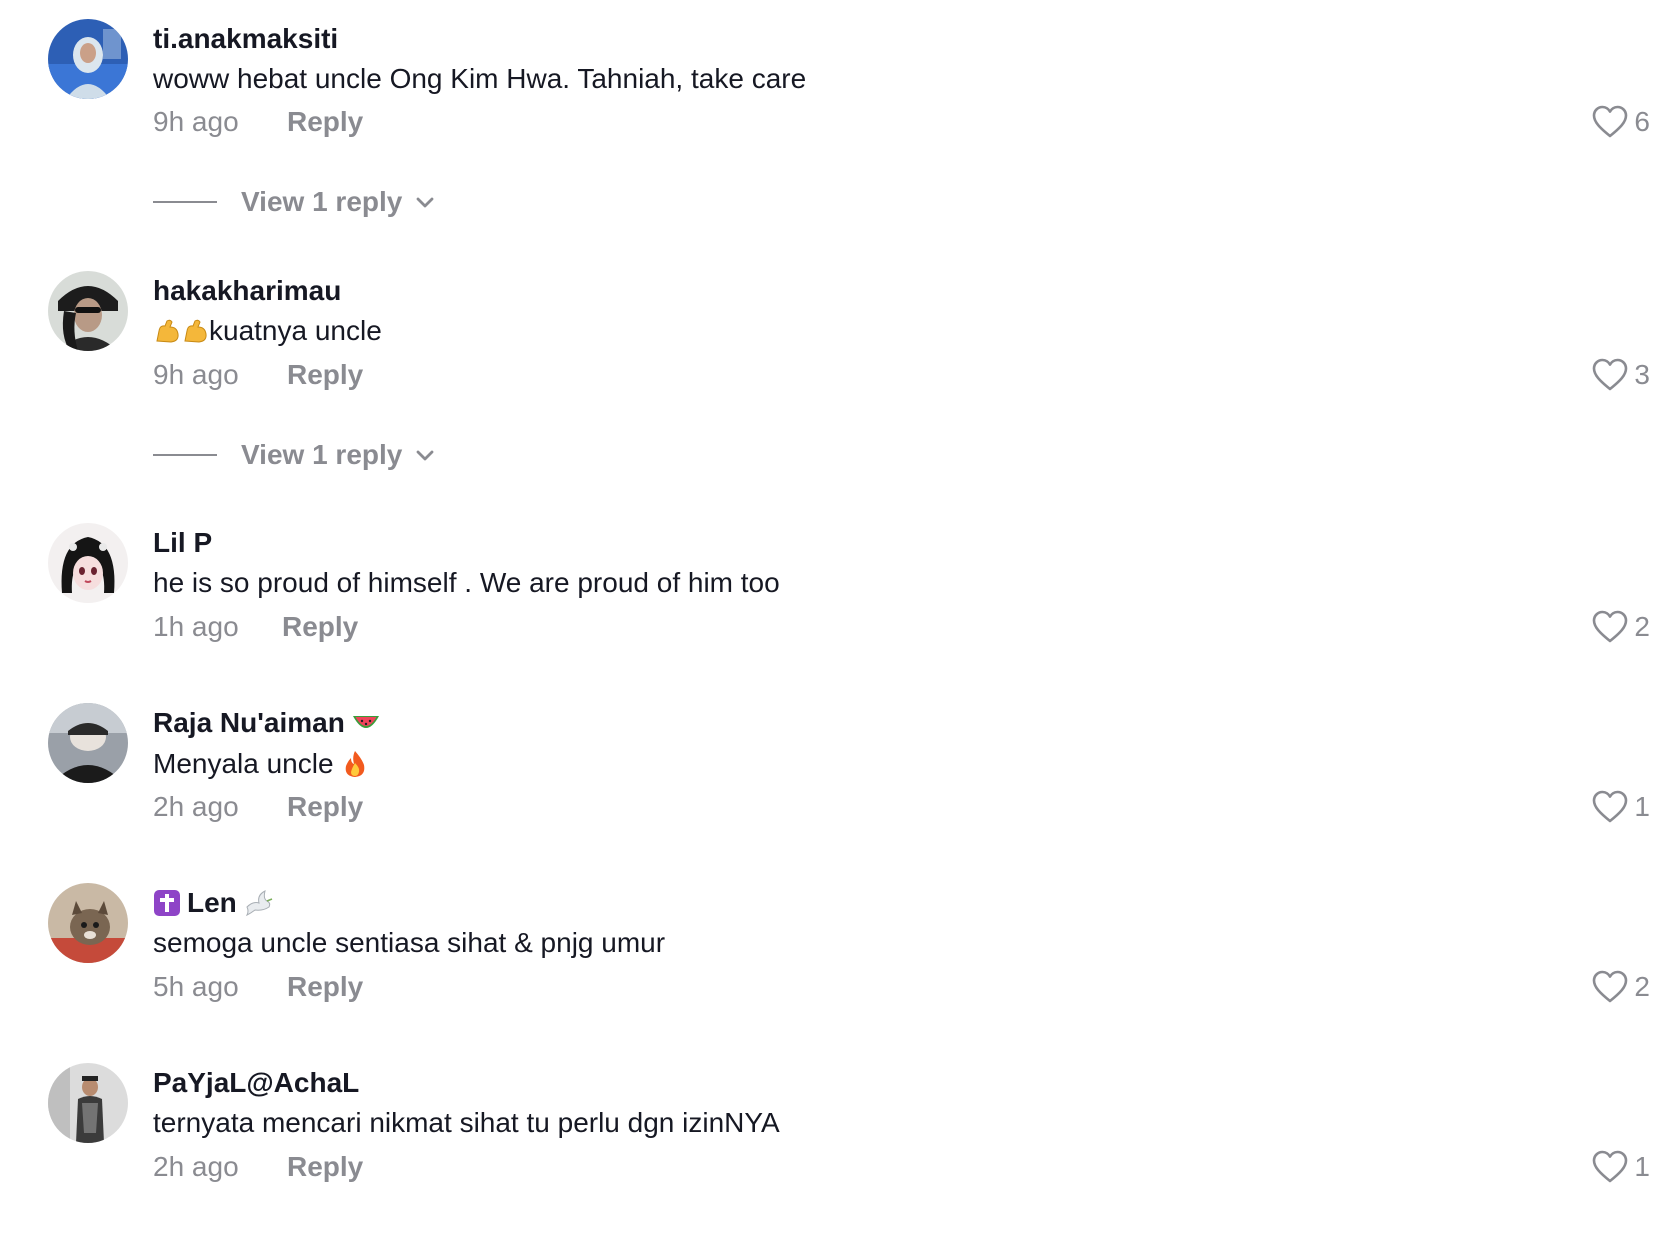 This screenshot has height=1238, width=1664. Describe the element at coordinates (167, 903) in the screenshot. I see `latin-cross-icon` at that location.